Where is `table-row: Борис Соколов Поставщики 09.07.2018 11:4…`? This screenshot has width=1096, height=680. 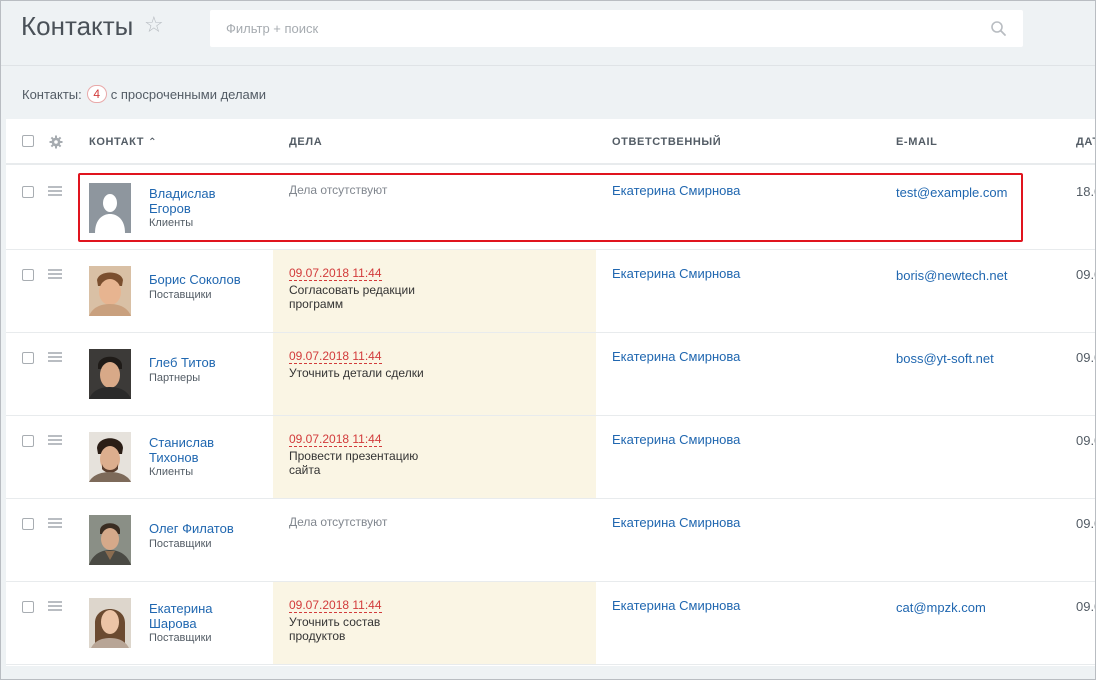 table-row: Борис Соколов Поставщики 09.07.2018 11:4… is located at coordinates (550, 291).